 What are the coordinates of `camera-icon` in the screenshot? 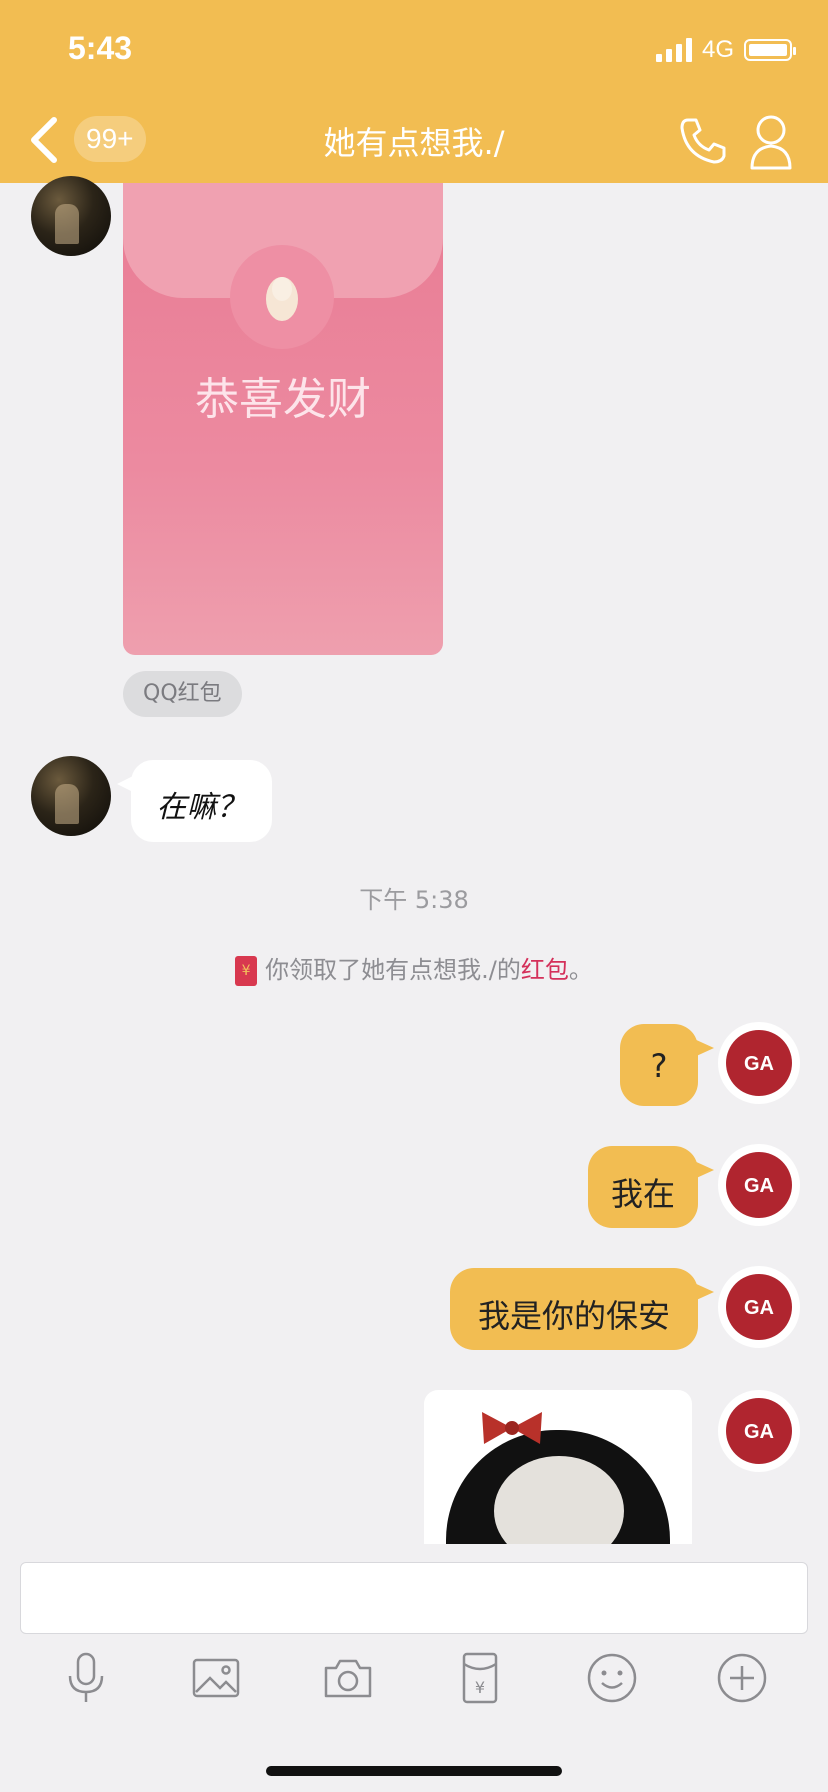 It's located at (348, 1678).